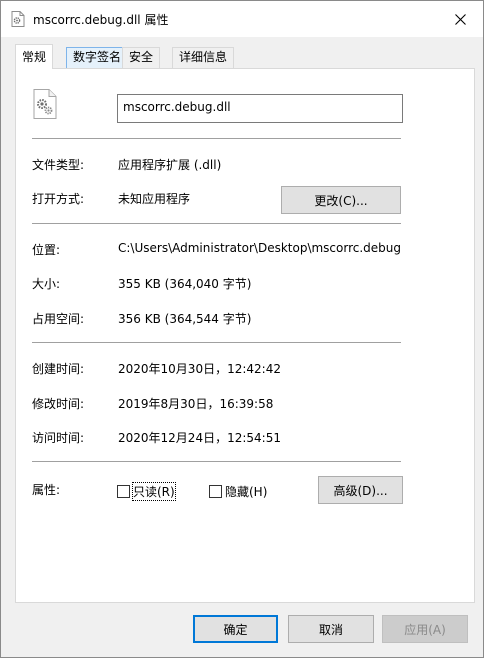 The height and width of the screenshot is (658, 484). What do you see at coordinates (18, 19) in the screenshot?
I see `dll-file-icon` at bounding box center [18, 19].